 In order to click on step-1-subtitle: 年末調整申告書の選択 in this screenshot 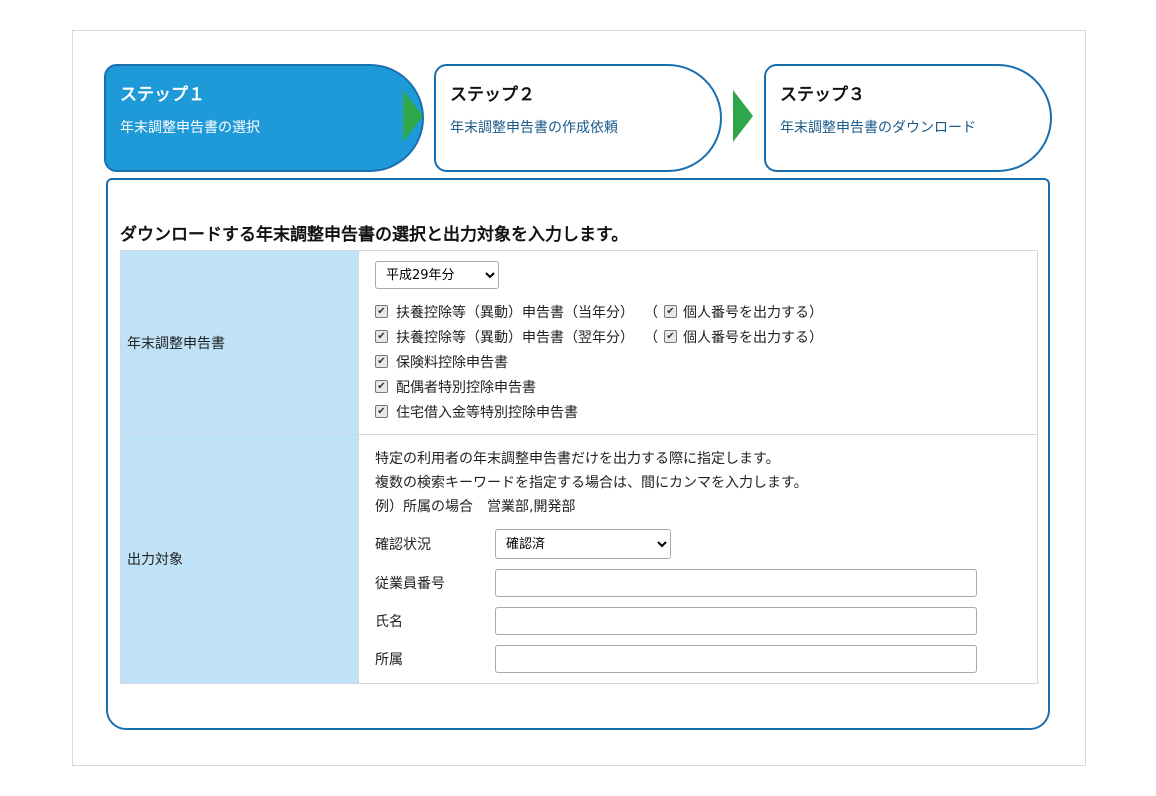, I will do `click(190, 128)`.